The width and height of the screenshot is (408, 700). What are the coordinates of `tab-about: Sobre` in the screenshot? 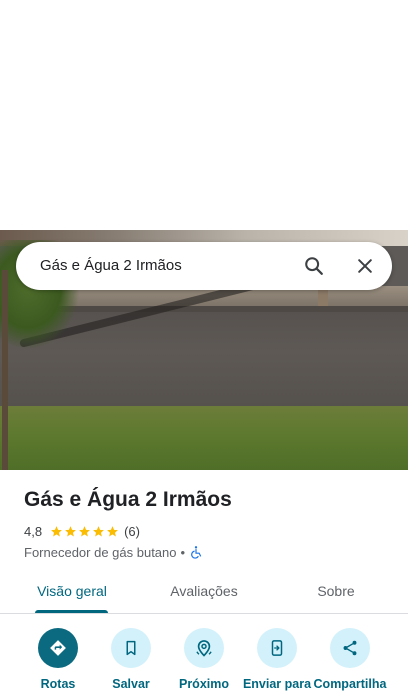 It's located at (336, 591).